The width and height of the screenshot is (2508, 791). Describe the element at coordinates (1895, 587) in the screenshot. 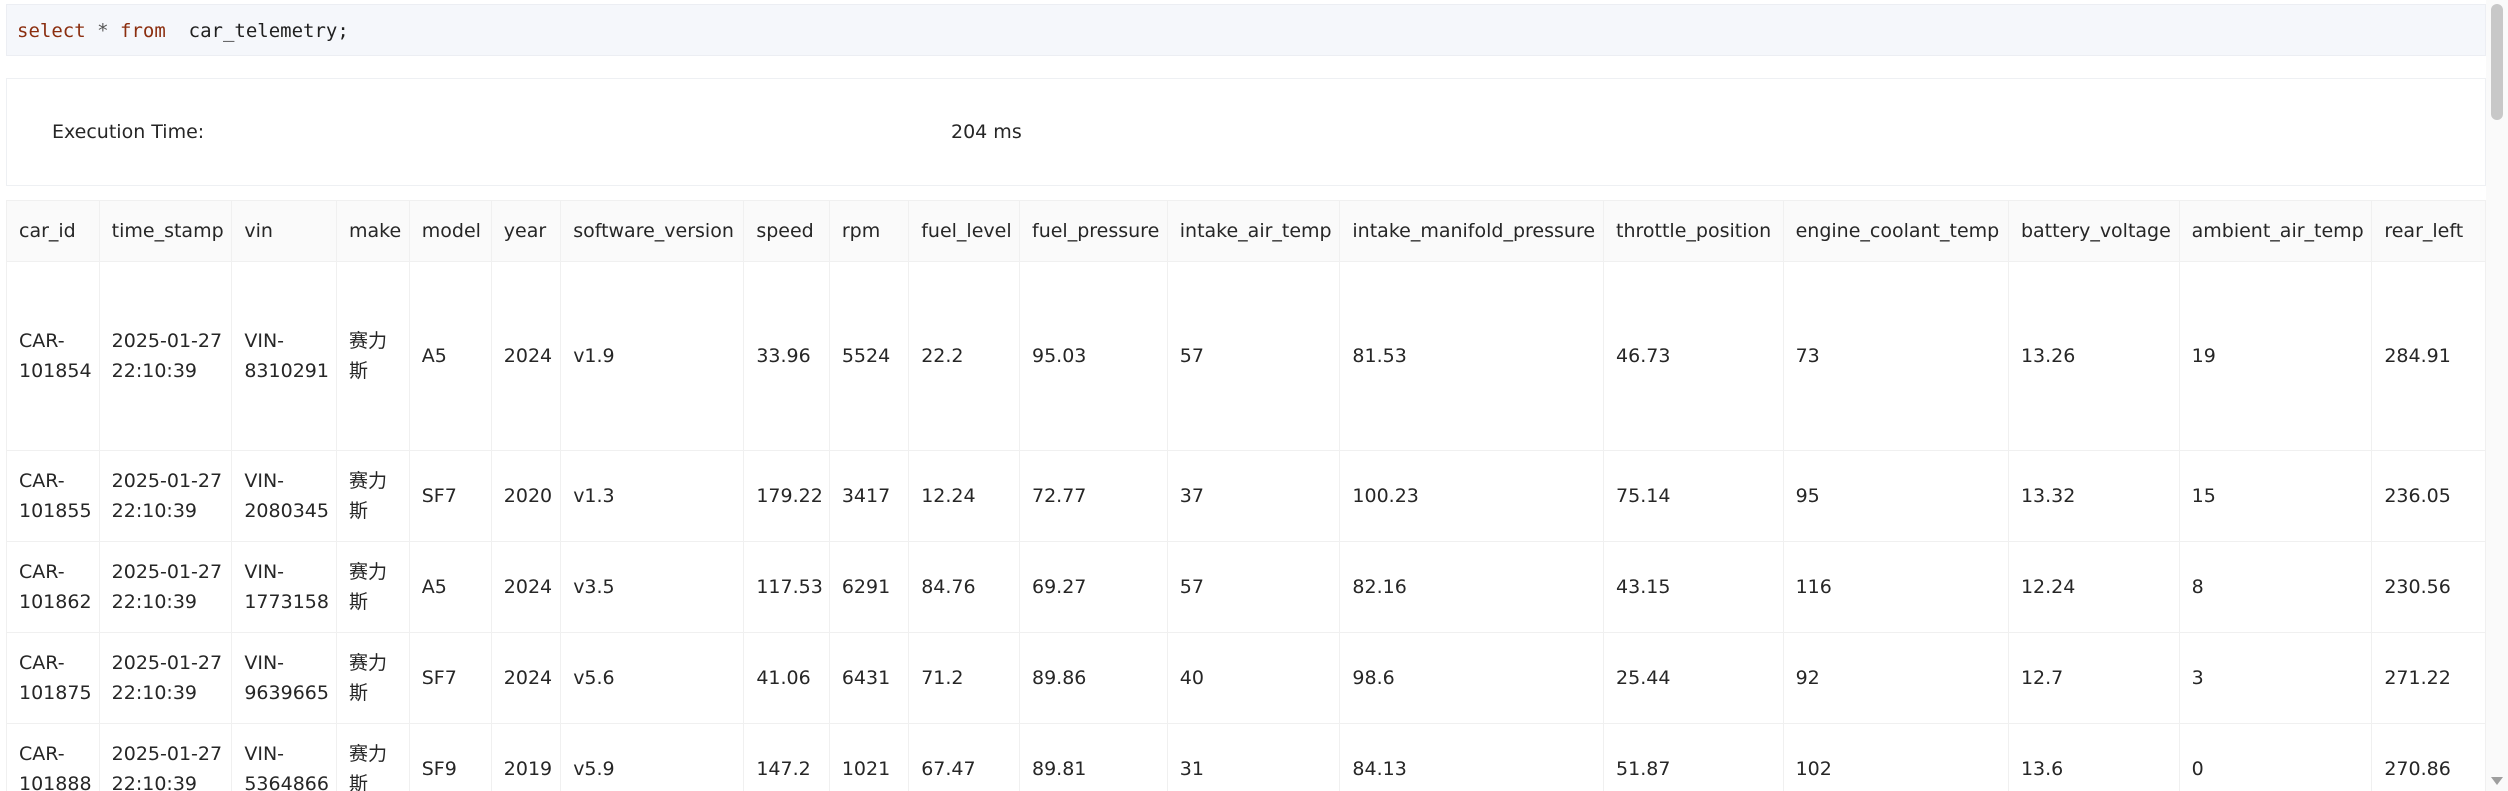

I see `table-cell: 116` at that location.